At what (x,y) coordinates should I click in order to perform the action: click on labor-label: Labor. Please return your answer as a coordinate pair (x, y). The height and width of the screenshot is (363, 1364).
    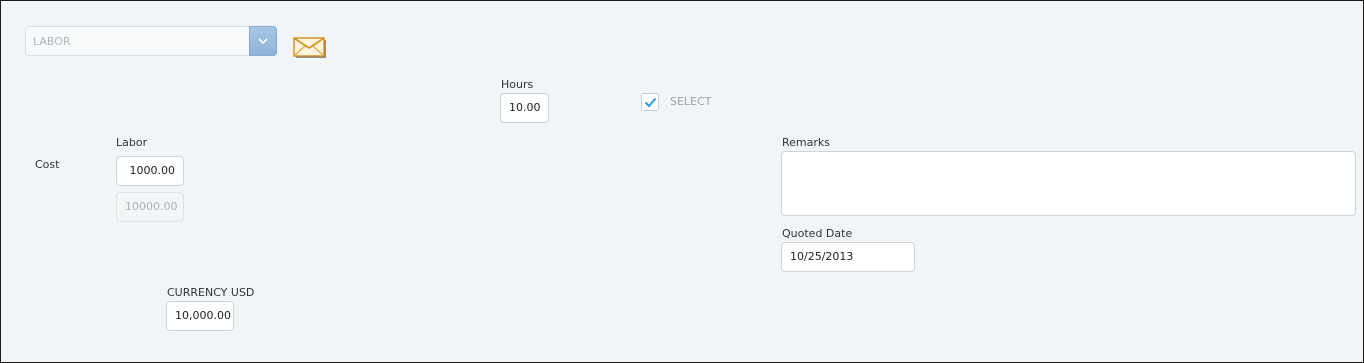
    Looking at the image, I should click on (132, 142).